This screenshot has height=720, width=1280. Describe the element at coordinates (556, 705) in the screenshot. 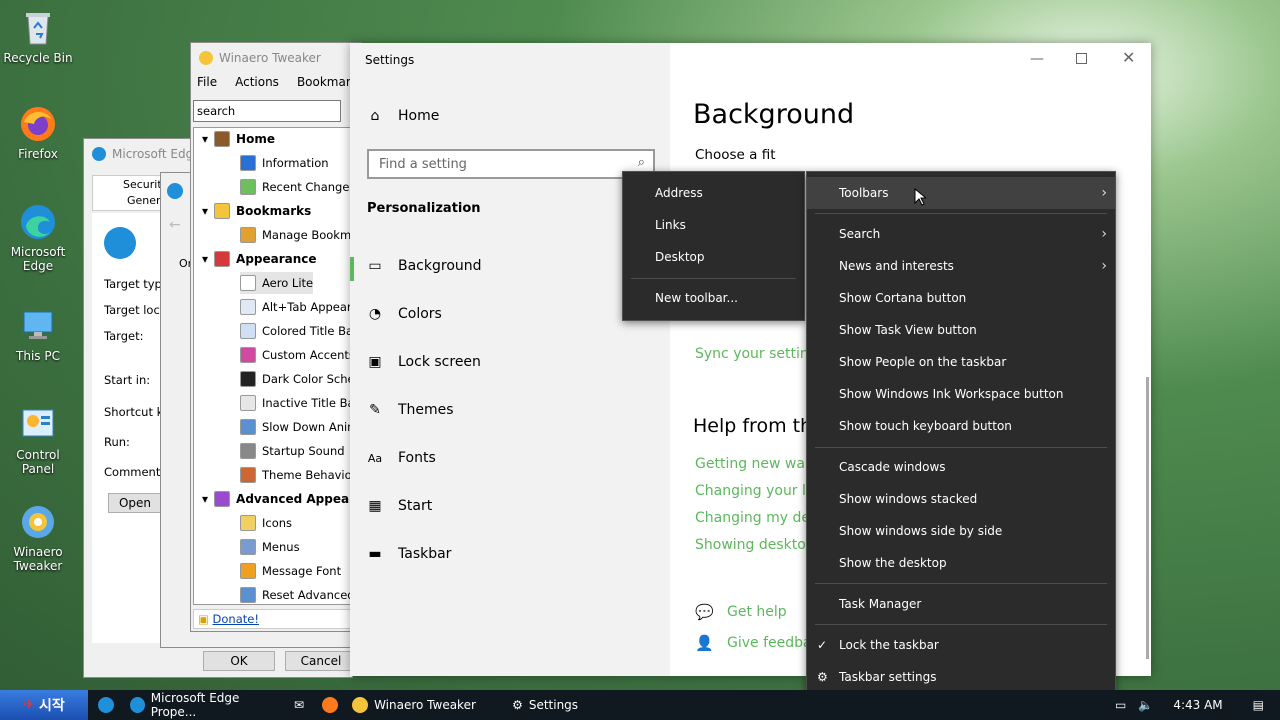

I see `taskbar-item-settings: ⚙ Settings` at that location.